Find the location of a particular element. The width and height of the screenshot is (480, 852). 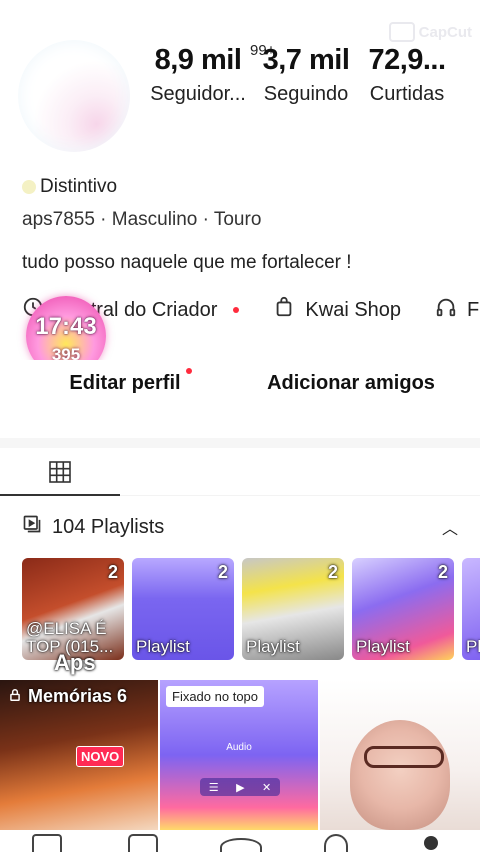

playlist-icon is located at coordinates (37, 527).